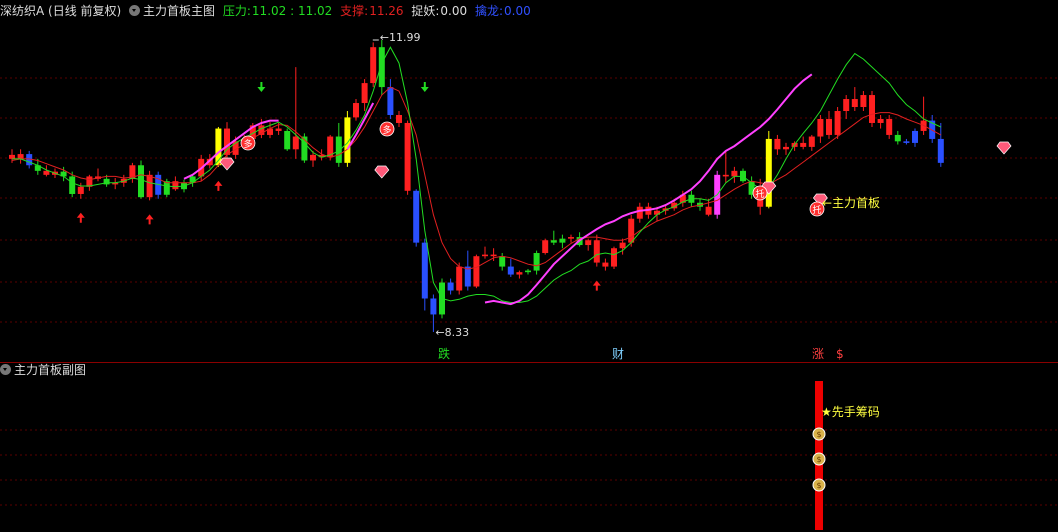  What do you see at coordinates (444, 353) in the screenshot?
I see `bottom-marker: 跌` at bounding box center [444, 353].